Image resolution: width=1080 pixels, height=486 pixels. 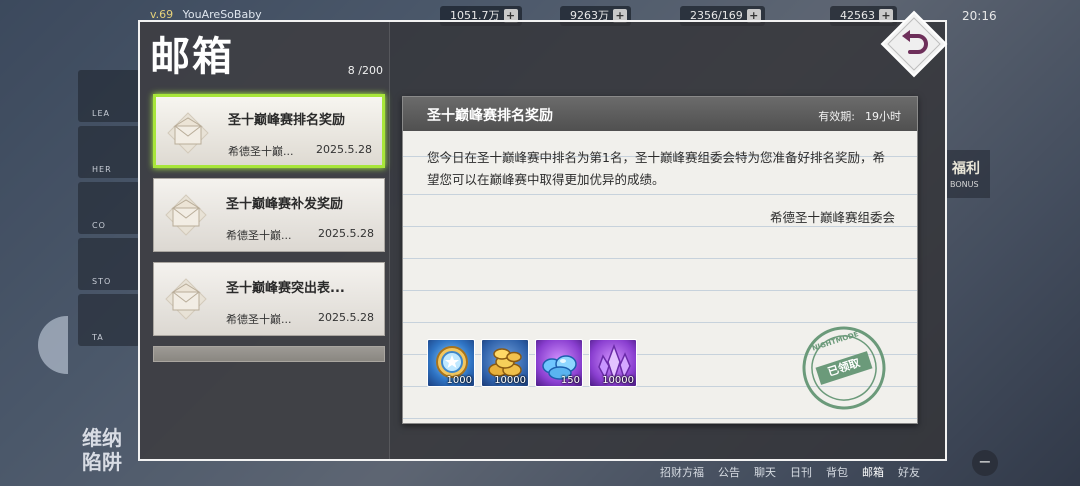 What do you see at coordinates (570, 380) in the screenshot?
I see `reward-qty: 150` at bounding box center [570, 380].